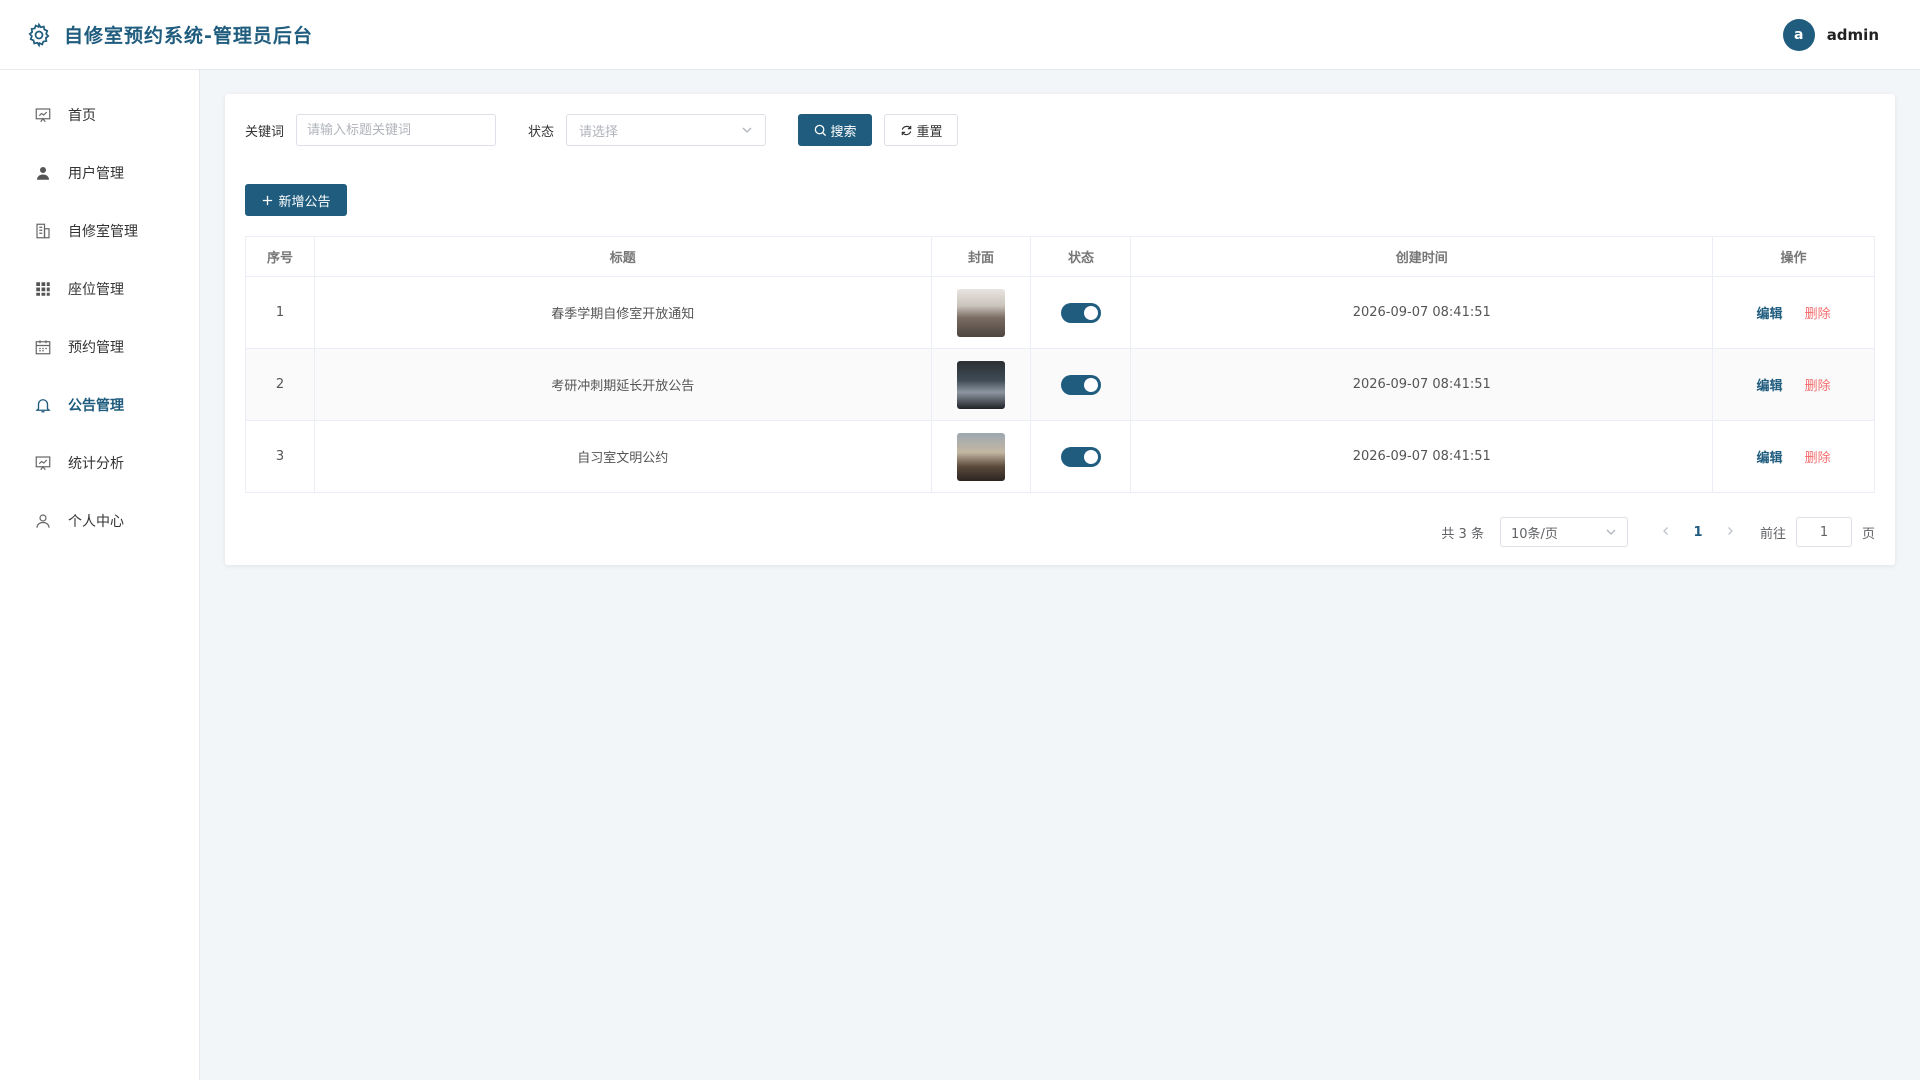  Describe the element at coordinates (396, 130) in the screenshot. I see `keyword-input` at that location.